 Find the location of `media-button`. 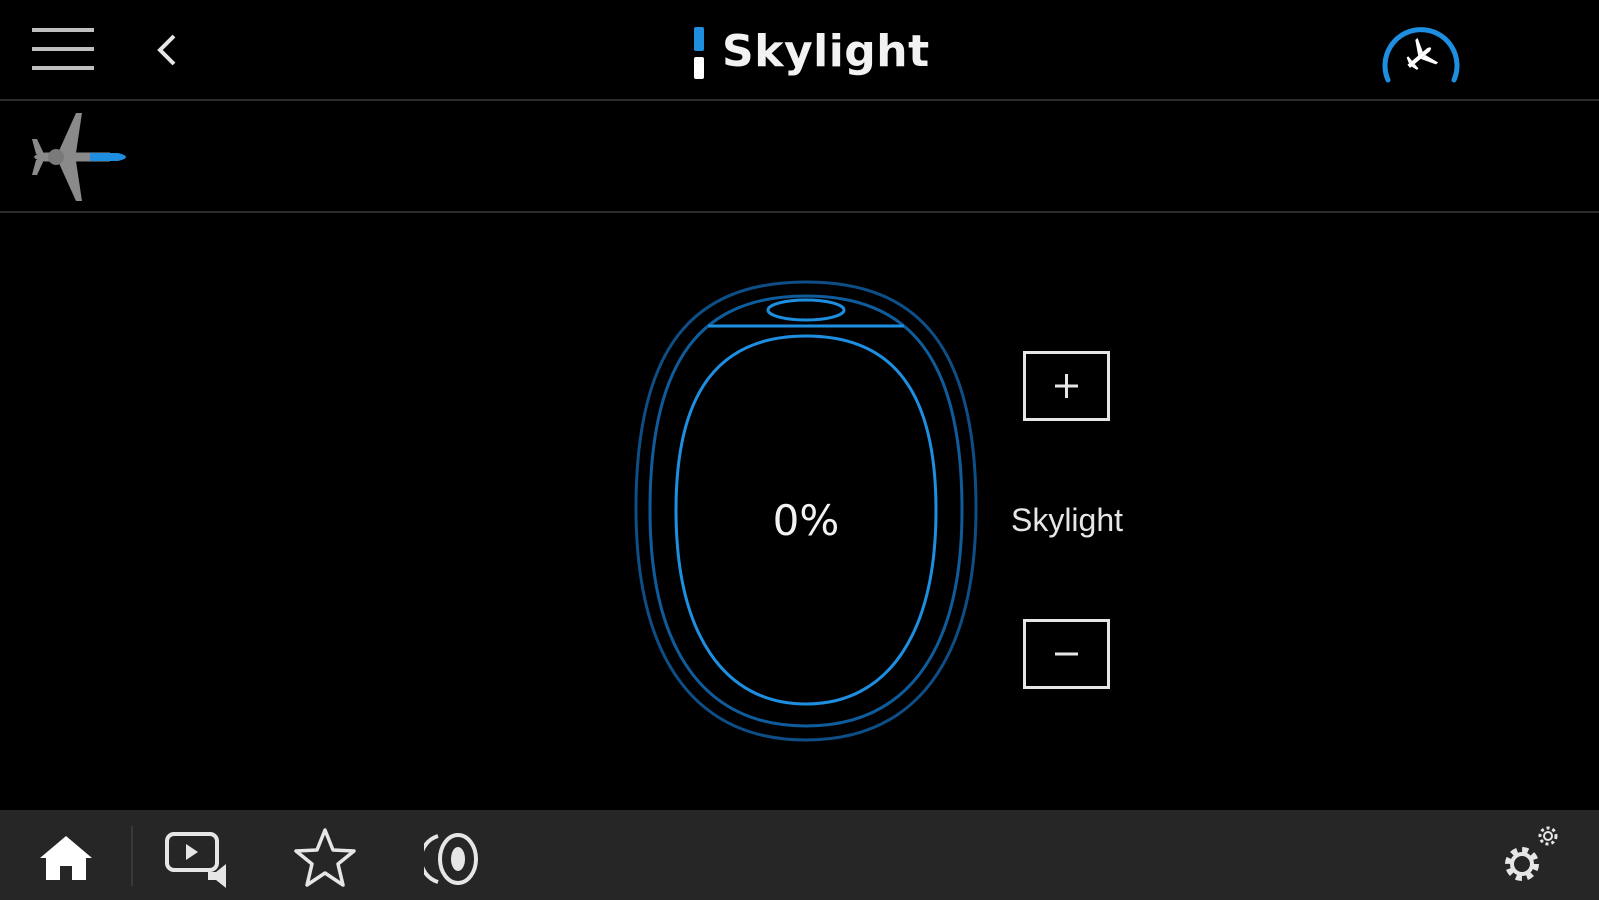

media-button is located at coordinates (198, 859).